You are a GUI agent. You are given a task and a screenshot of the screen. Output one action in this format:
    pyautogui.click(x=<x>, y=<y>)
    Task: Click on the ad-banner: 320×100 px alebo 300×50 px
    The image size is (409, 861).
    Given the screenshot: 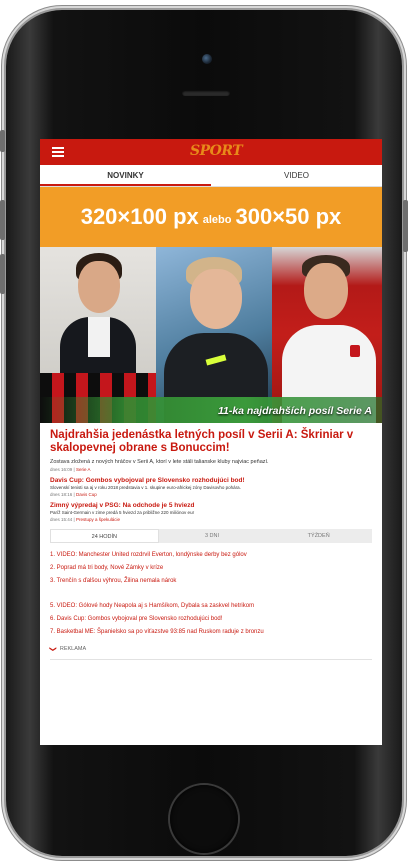 What is the action you would take?
    pyautogui.click(x=211, y=217)
    